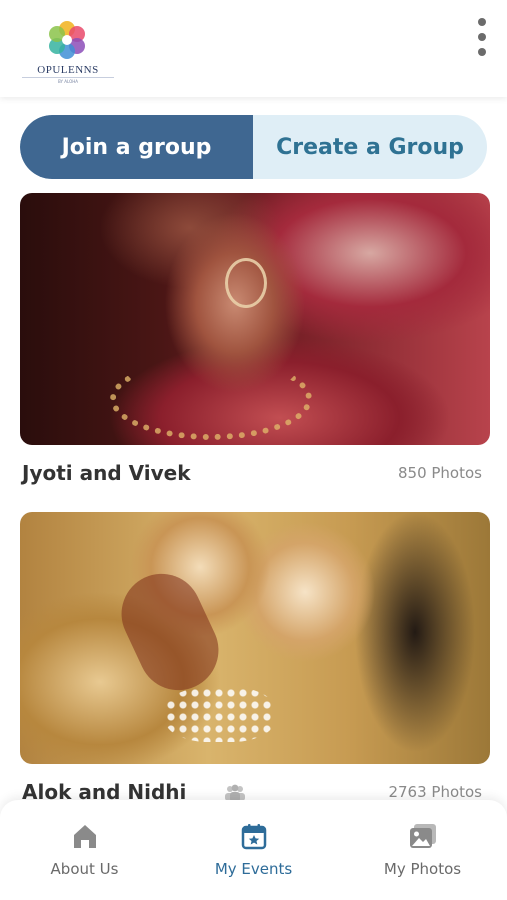 The width and height of the screenshot is (507, 900). I want to click on event-info-row: Jyoti and Vivek 850 Photos, so click(255, 473).